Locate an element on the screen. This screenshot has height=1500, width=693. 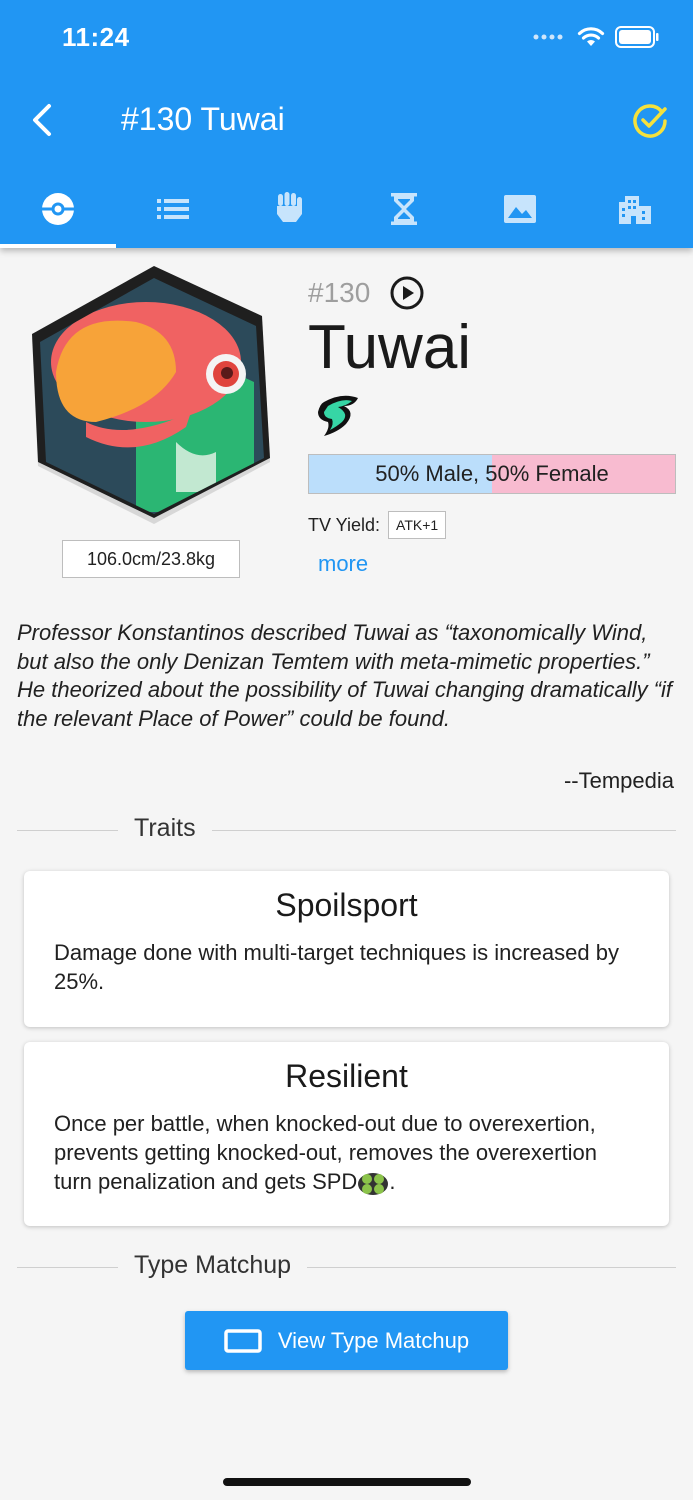
tab-stats is located at coordinates (174, 209).